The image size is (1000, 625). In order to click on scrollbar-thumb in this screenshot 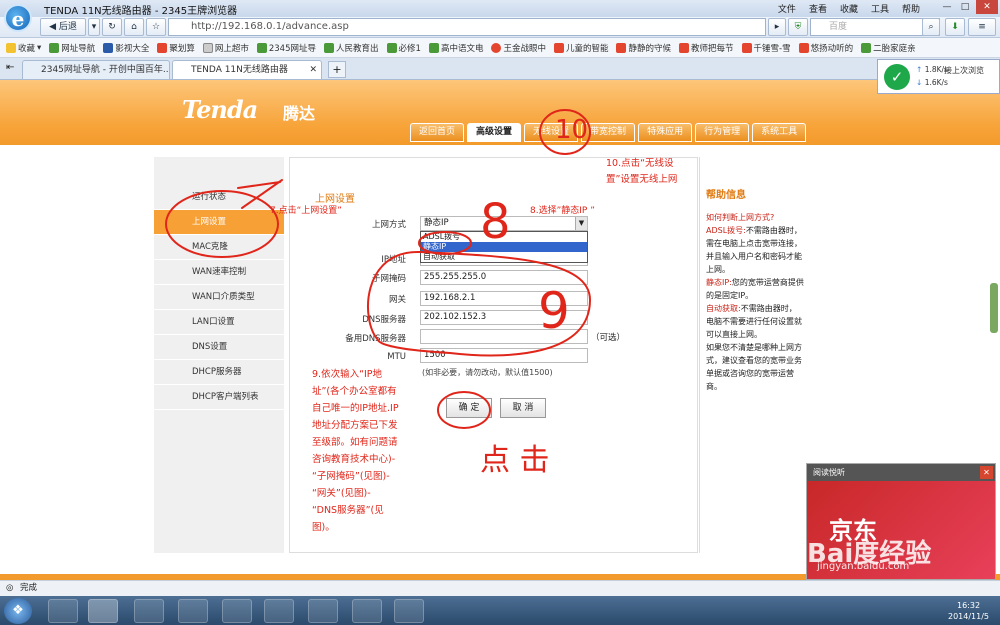, I will do `click(994, 308)`.